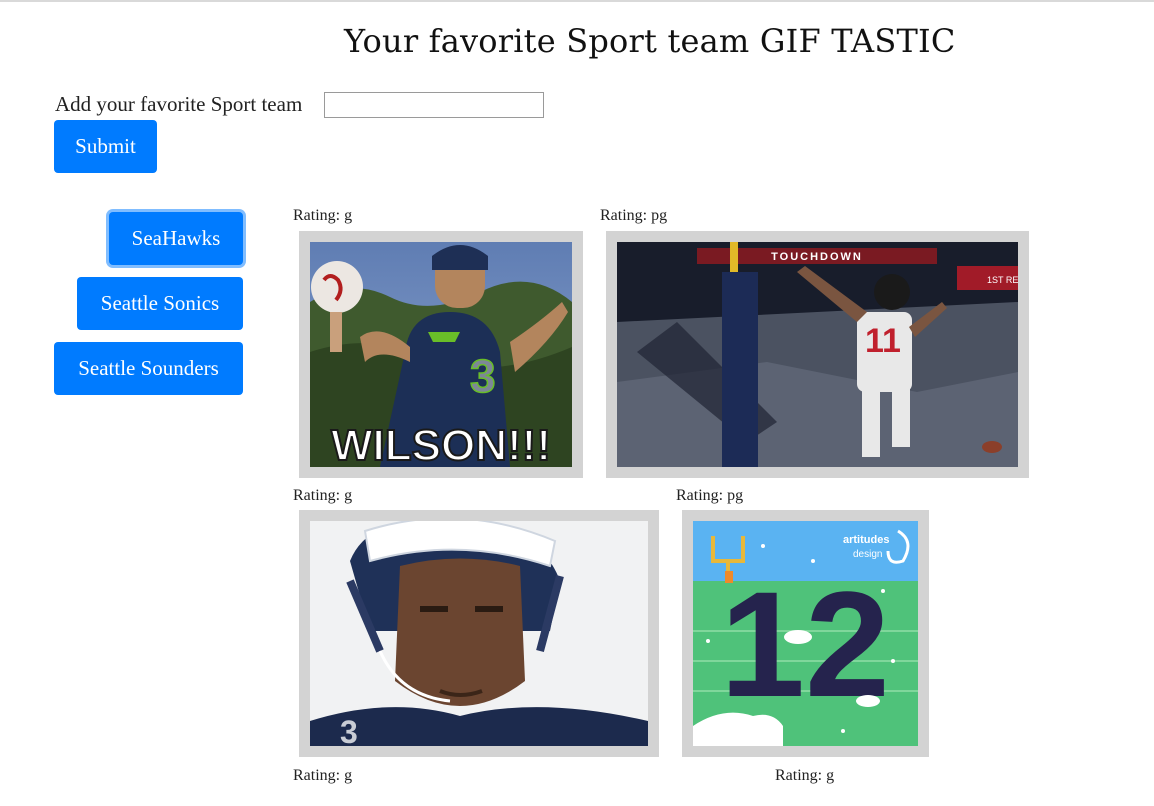  I want to click on brand-line1: artitudes, so click(866, 540).